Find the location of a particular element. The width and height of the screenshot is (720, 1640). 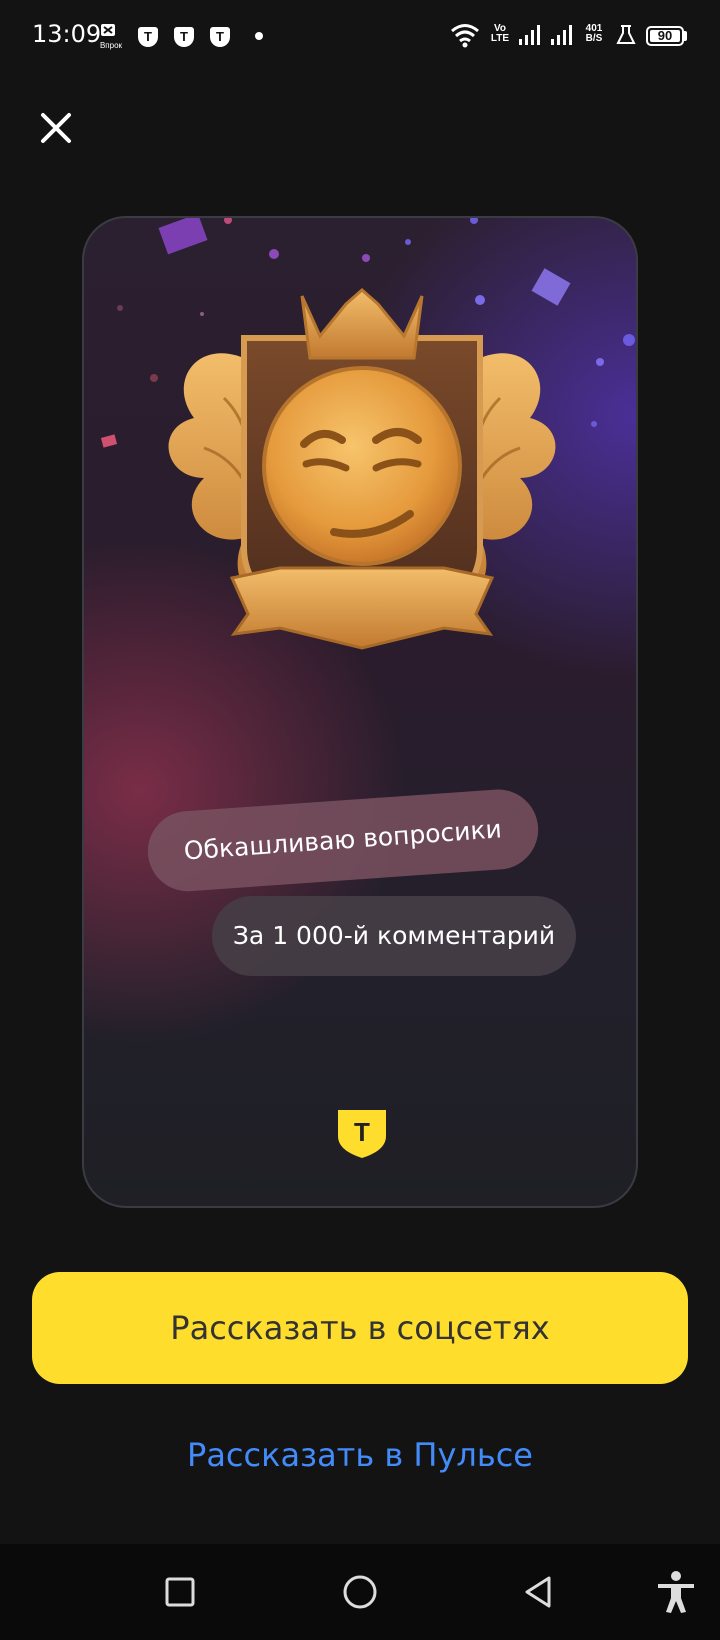

battery-tip is located at coordinates (685, 36).